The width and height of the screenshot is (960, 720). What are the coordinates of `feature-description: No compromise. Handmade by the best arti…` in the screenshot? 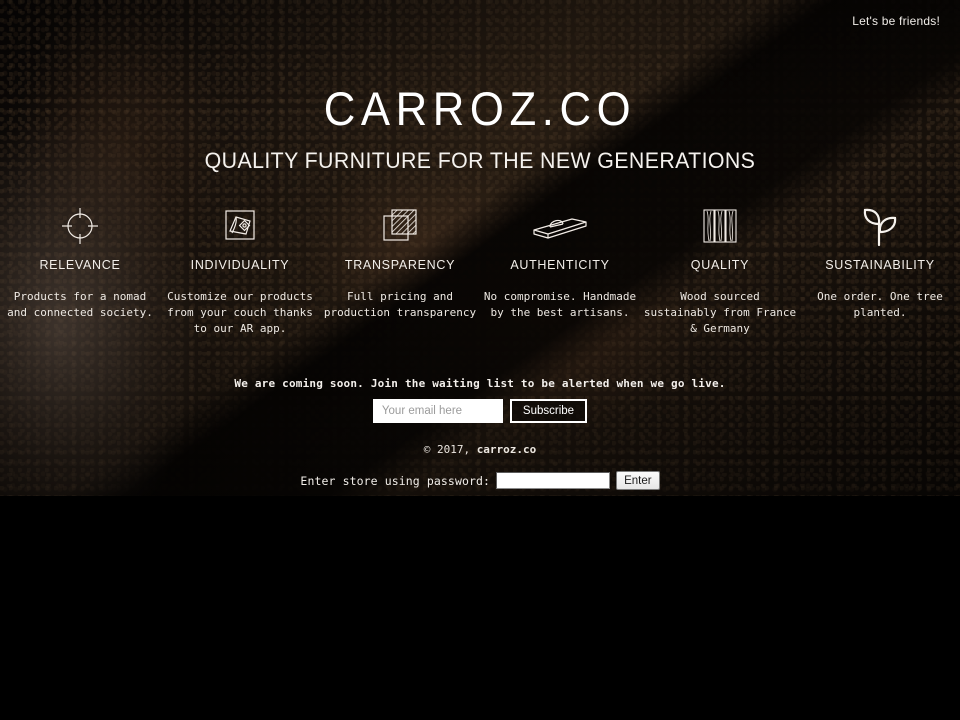 It's located at (560, 304).